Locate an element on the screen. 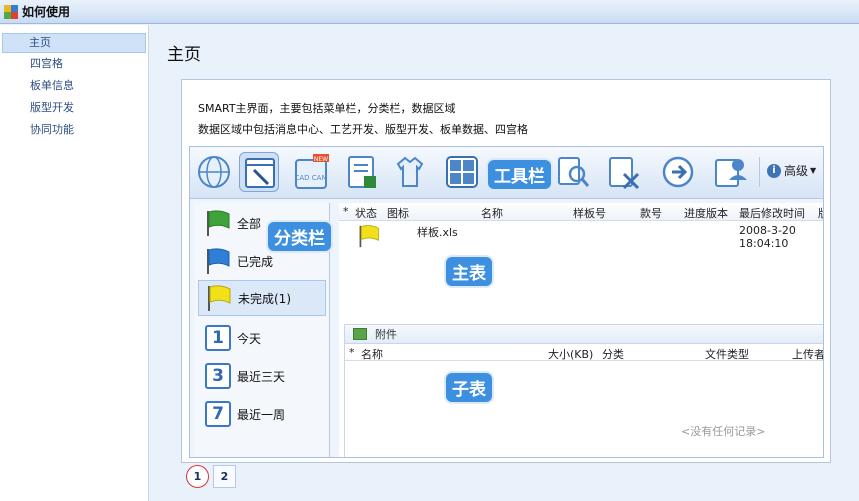 This screenshot has height=501, width=859. description-line-1: SMART主界面，主要包括菜单栏，分类栏，数据区域 is located at coordinates (327, 108).